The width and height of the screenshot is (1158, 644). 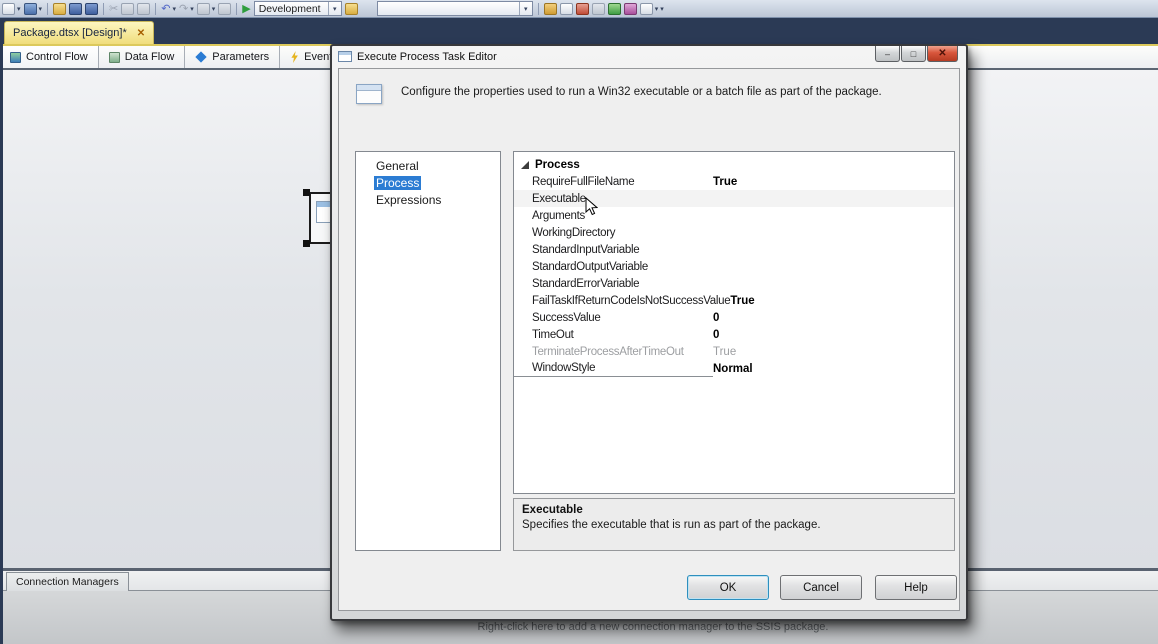 What do you see at coordinates (550, 8) in the screenshot?
I see `variables-icon` at bounding box center [550, 8].